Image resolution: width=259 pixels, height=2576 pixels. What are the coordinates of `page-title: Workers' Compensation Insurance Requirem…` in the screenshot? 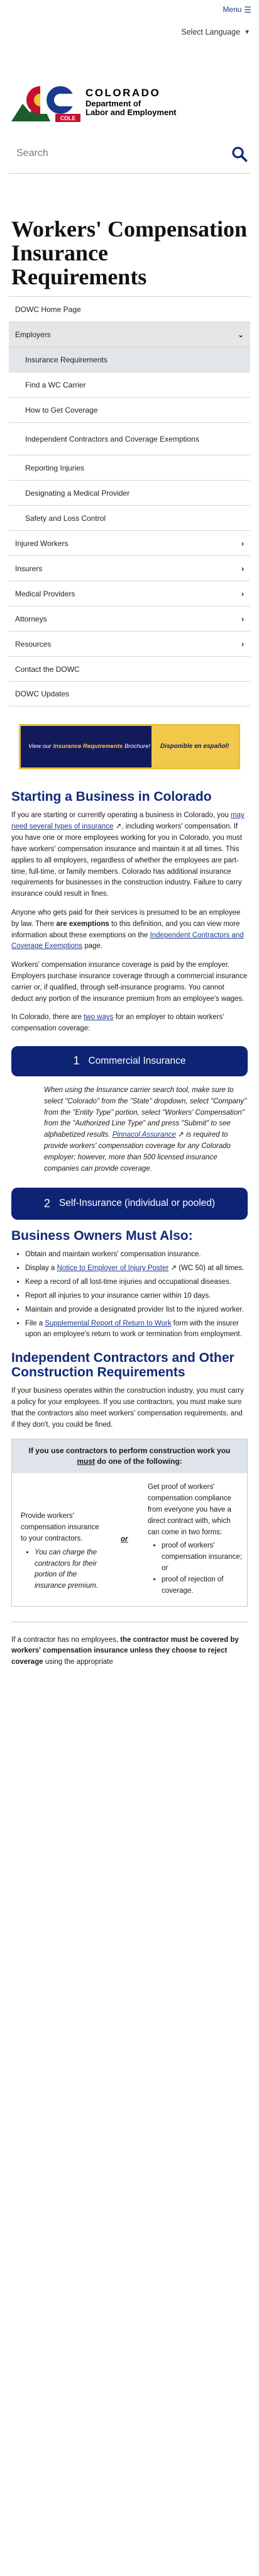 It's located at (129, 252).